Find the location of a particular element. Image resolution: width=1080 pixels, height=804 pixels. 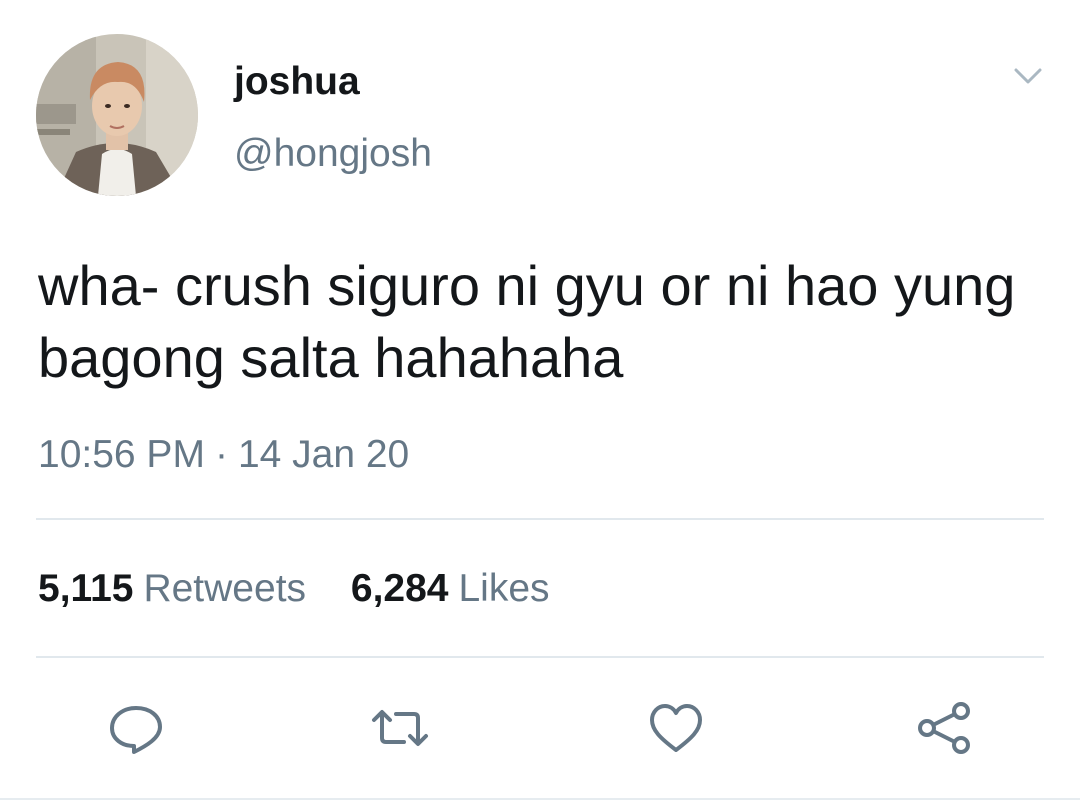

likes-stat: 6,284 Likes is located at coordinates (450, 589).